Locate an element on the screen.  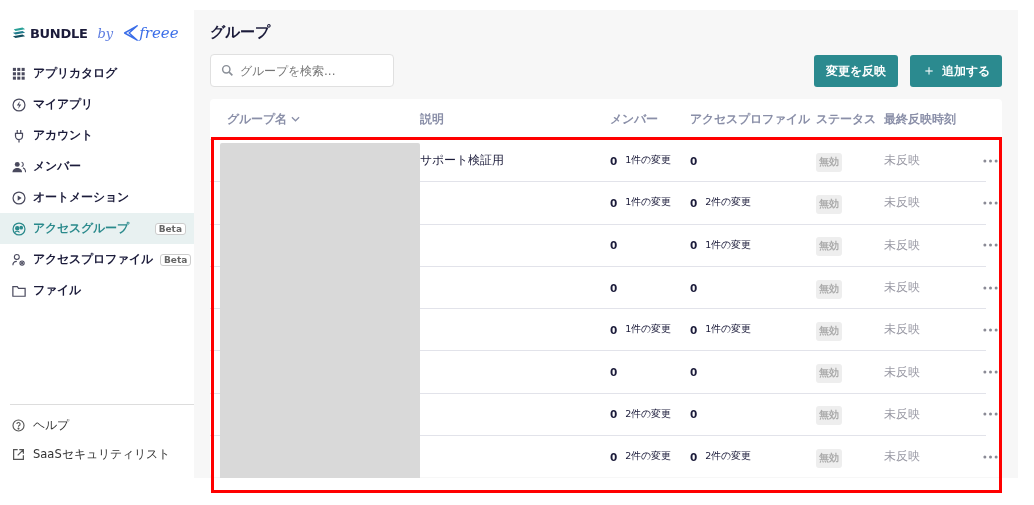
brand-by: by is located at coordinates (105, 33).